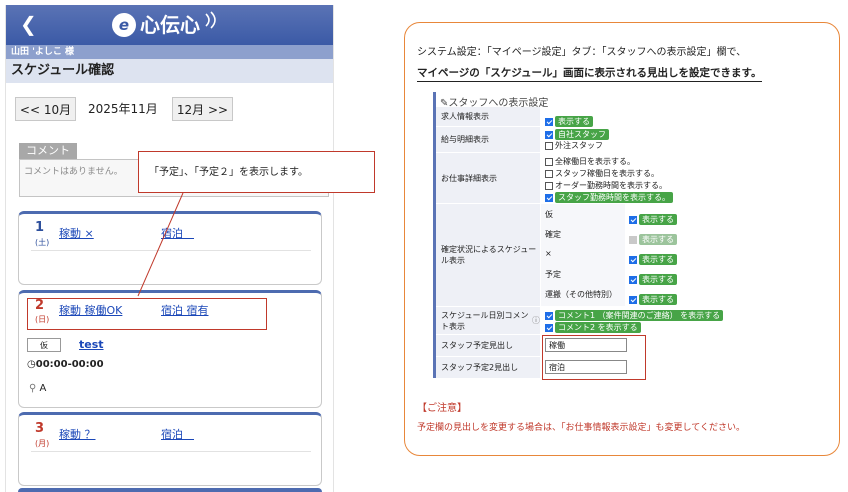 This screenshot has height=492, width=848. I want to click on row-label: お仕事詳細表示, so click(488, 178).